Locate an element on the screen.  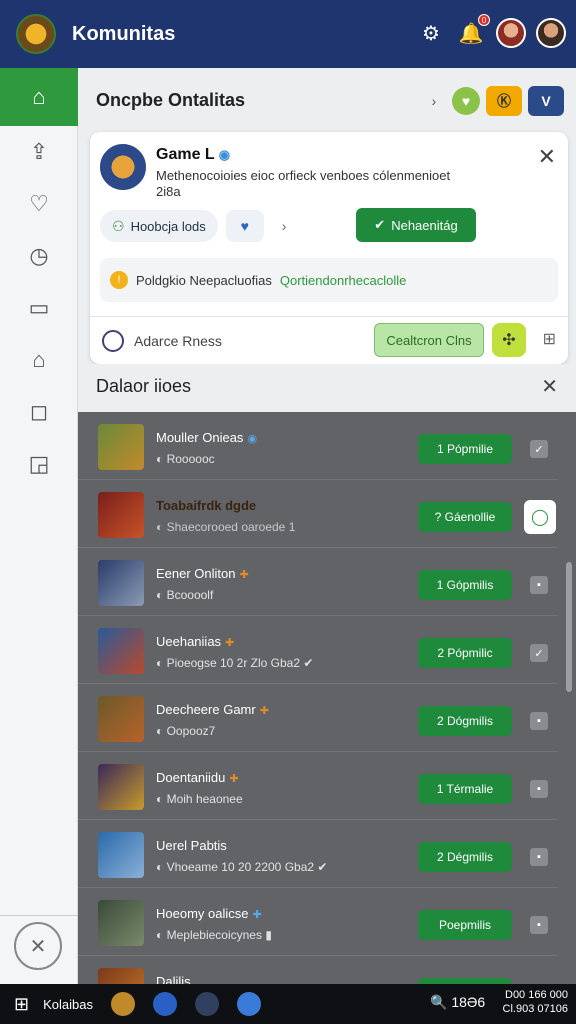
game-avatar is located at coordinates (123, 167).